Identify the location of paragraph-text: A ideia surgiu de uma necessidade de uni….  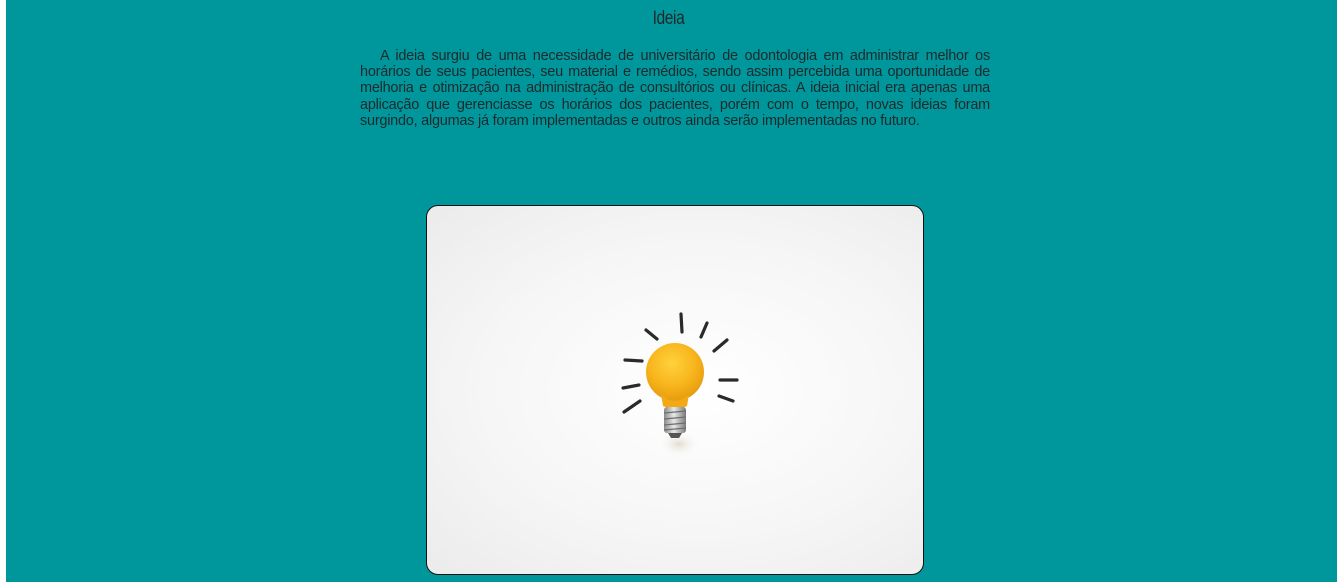
(675, 88).